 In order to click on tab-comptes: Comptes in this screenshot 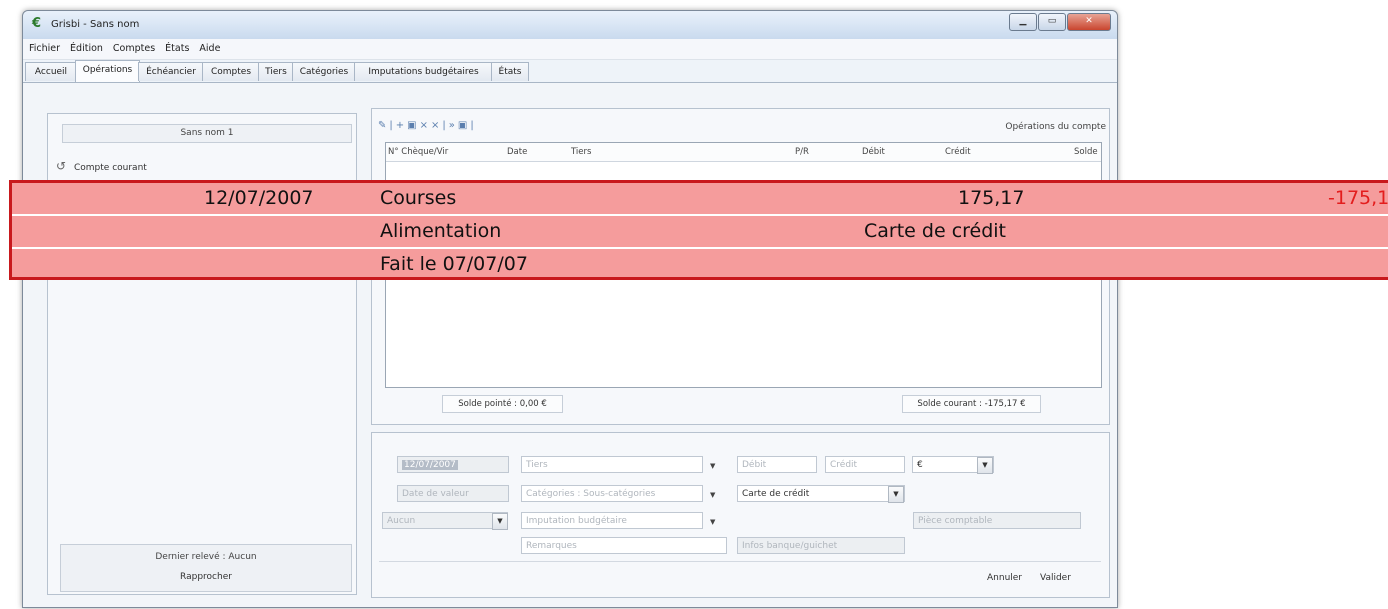, I will do `click(231, 71)`.